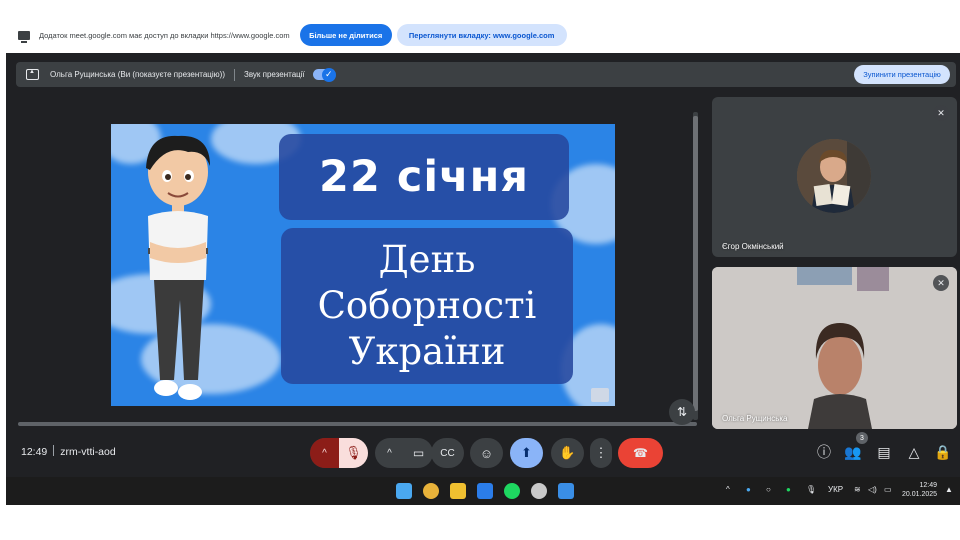  I want to click on reactions-button: ☺, so click(486, 453).